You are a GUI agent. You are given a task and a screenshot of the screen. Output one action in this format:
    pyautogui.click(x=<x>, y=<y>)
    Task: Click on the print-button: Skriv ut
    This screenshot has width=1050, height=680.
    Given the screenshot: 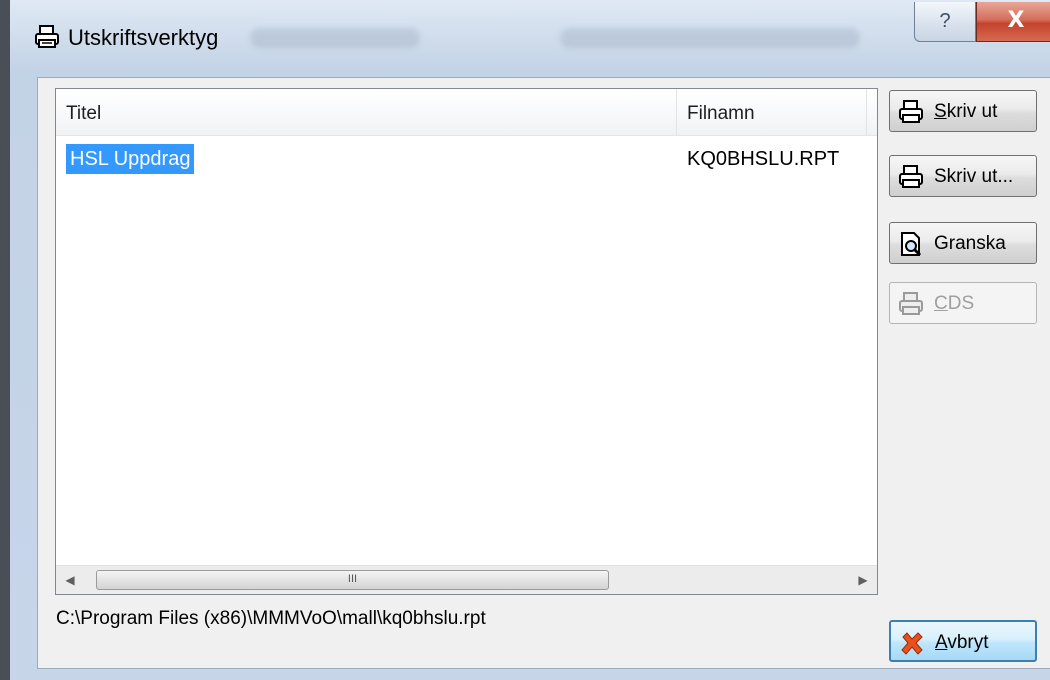 What is the action you would take?
    pyautogui.click(x=963, y=111)
    